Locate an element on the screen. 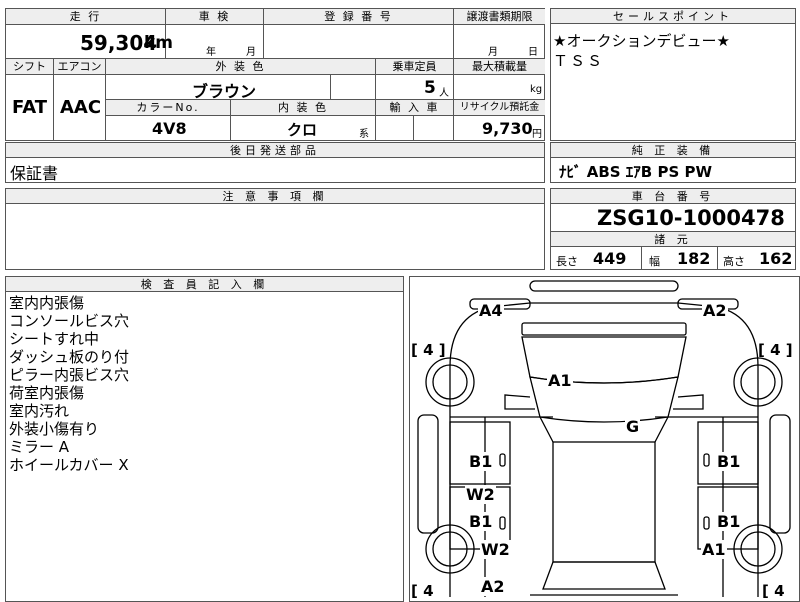 Image resolution: width=800 pixels, height=602 pixels. genuine-equipment-label: 純 正 装 備 is located at coordinates (673, 150).